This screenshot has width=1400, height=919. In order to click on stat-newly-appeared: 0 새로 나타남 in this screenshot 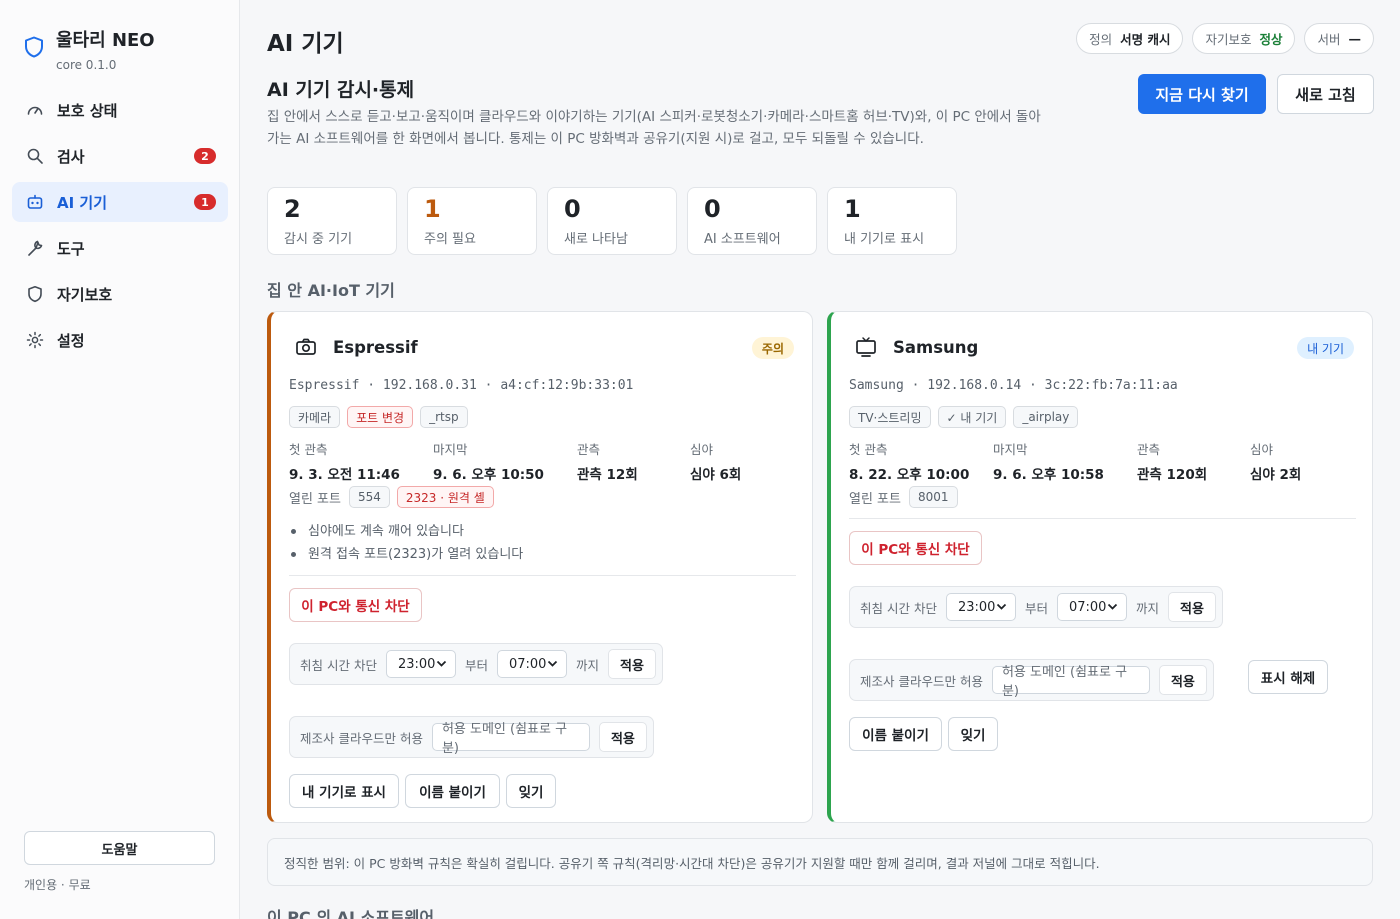, I will do `click(612, 221)`.